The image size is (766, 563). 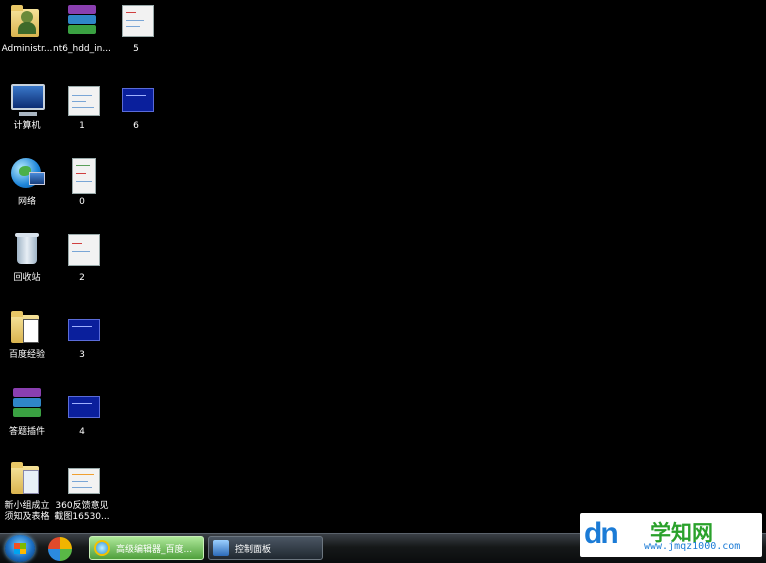 I want to click on desktop-icon-network: 网络, so click(x=28, y=182).